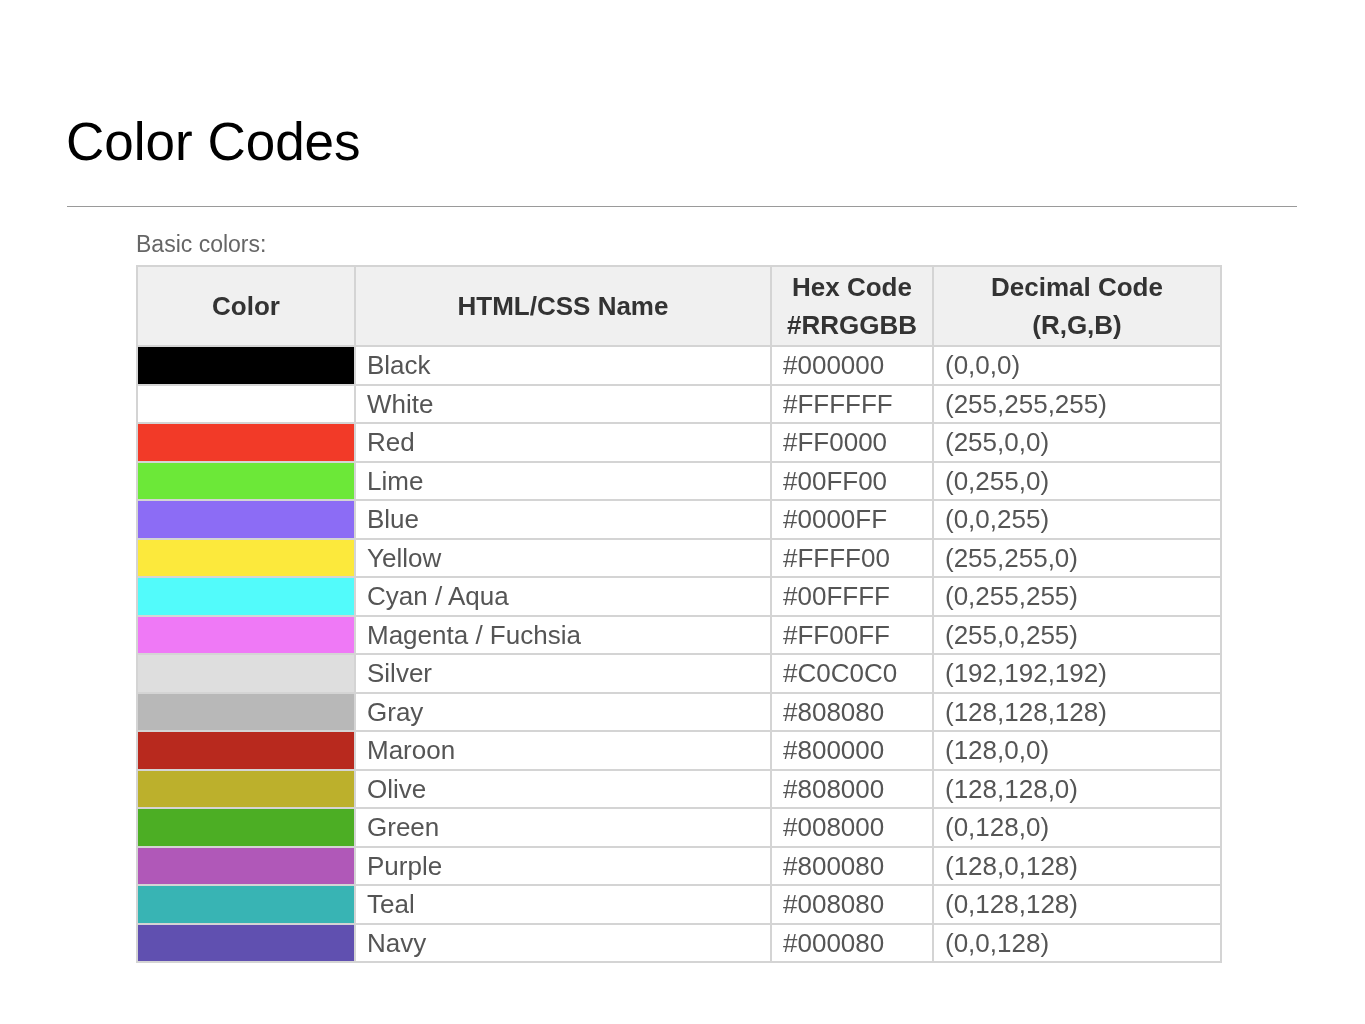 The width and height of the screenshot is (1365, 1024). I want to click on table-cell: Green, so click(563, 827).